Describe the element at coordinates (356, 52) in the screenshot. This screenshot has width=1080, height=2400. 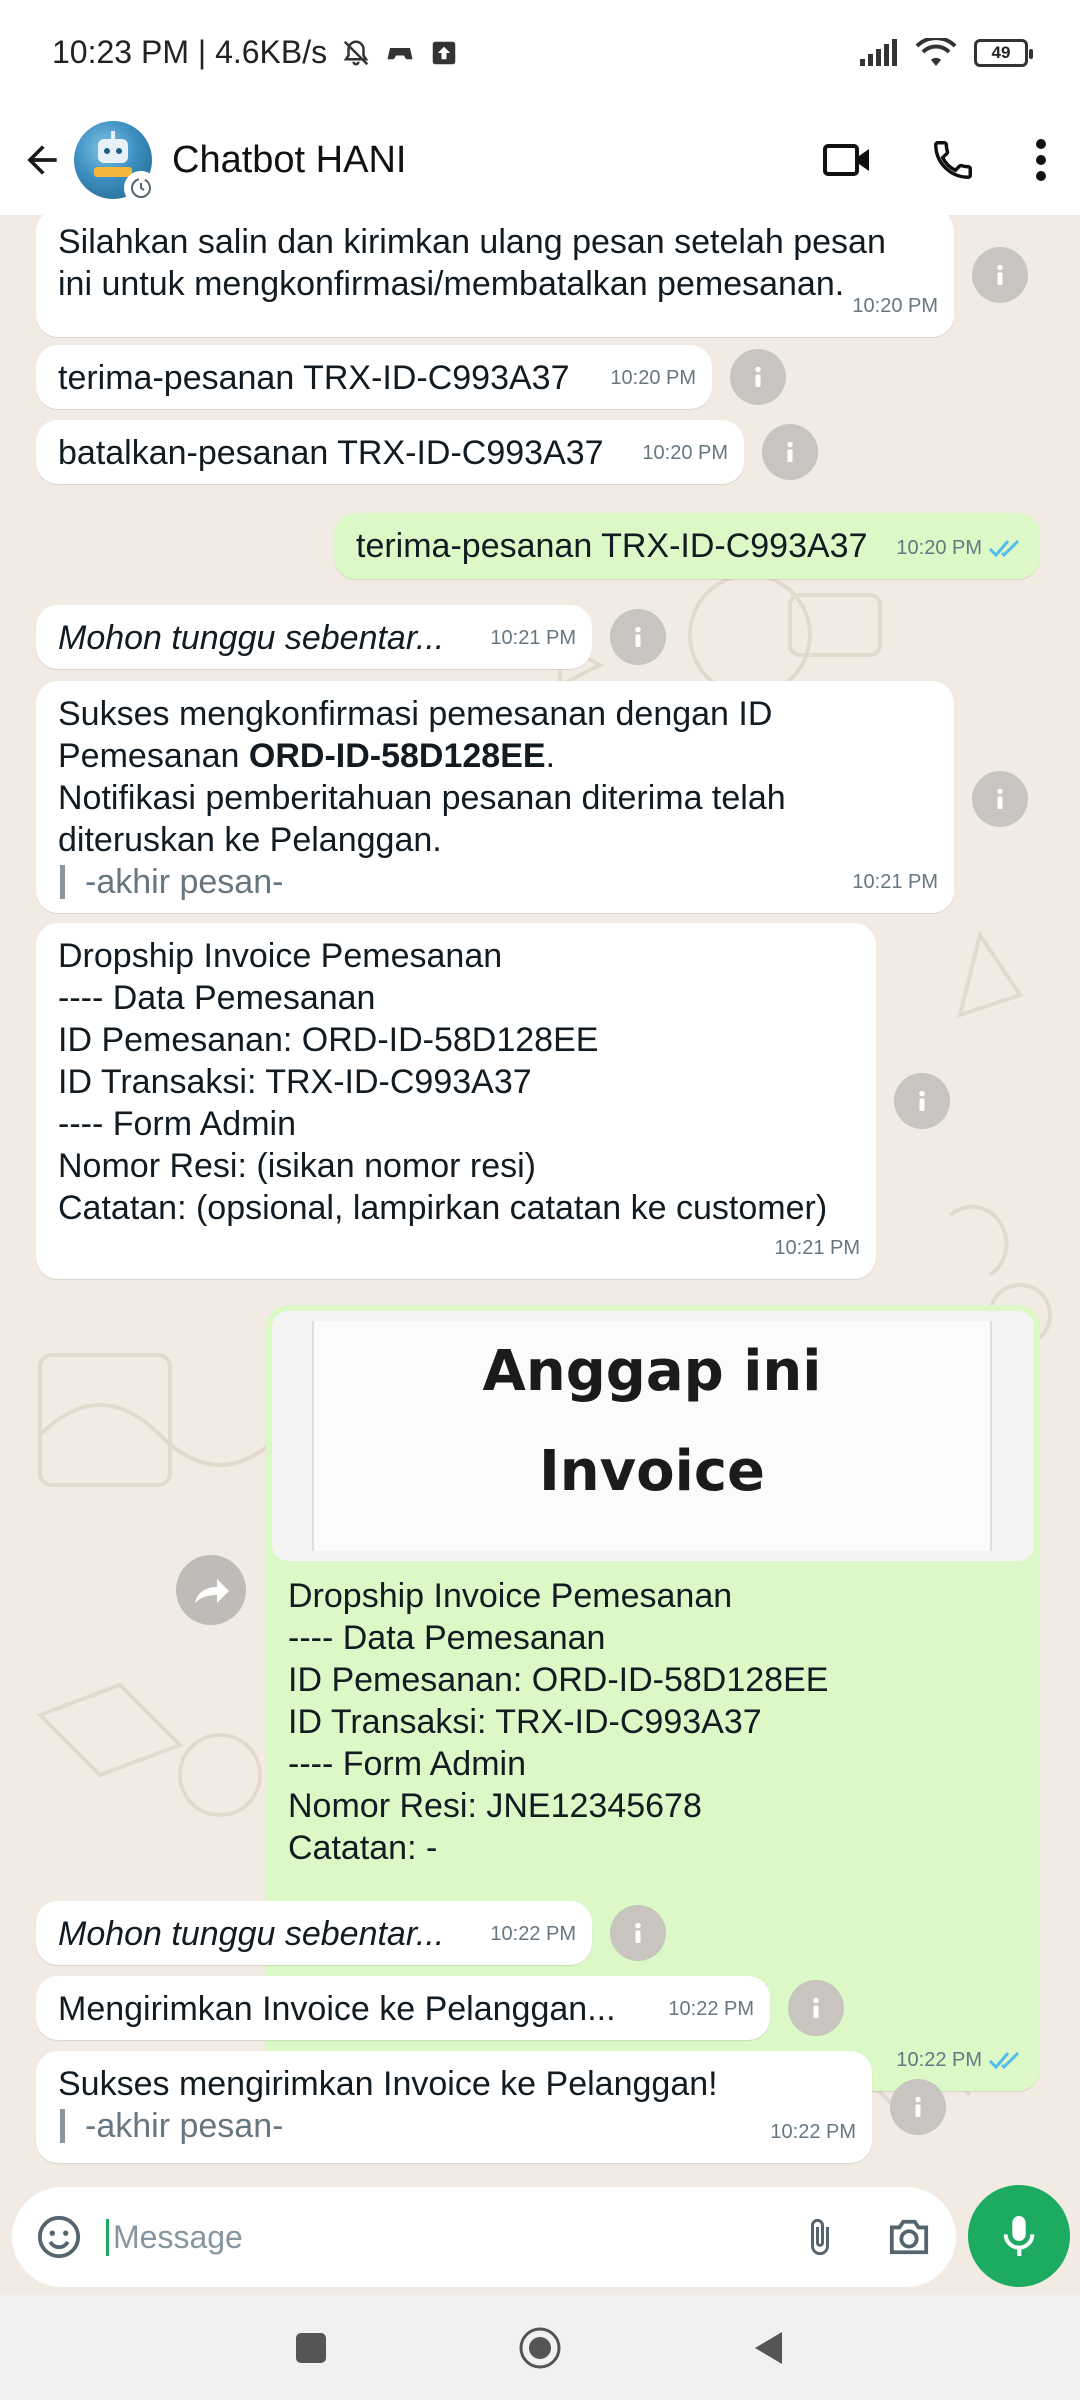
I see `mute-bell-icon` at that location.